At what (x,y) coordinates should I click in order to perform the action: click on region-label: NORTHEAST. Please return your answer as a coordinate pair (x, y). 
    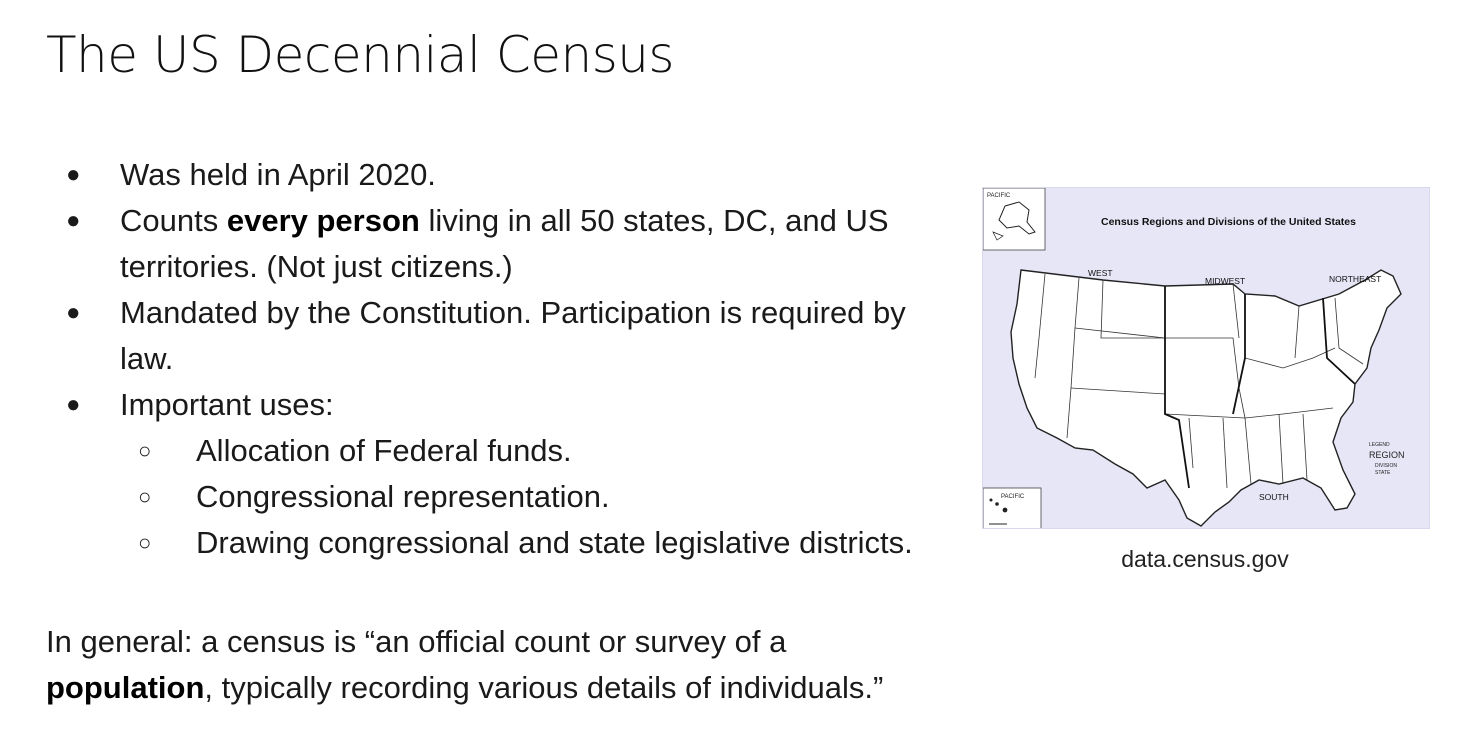
    Looking at the image, I should click on (1355, 279).